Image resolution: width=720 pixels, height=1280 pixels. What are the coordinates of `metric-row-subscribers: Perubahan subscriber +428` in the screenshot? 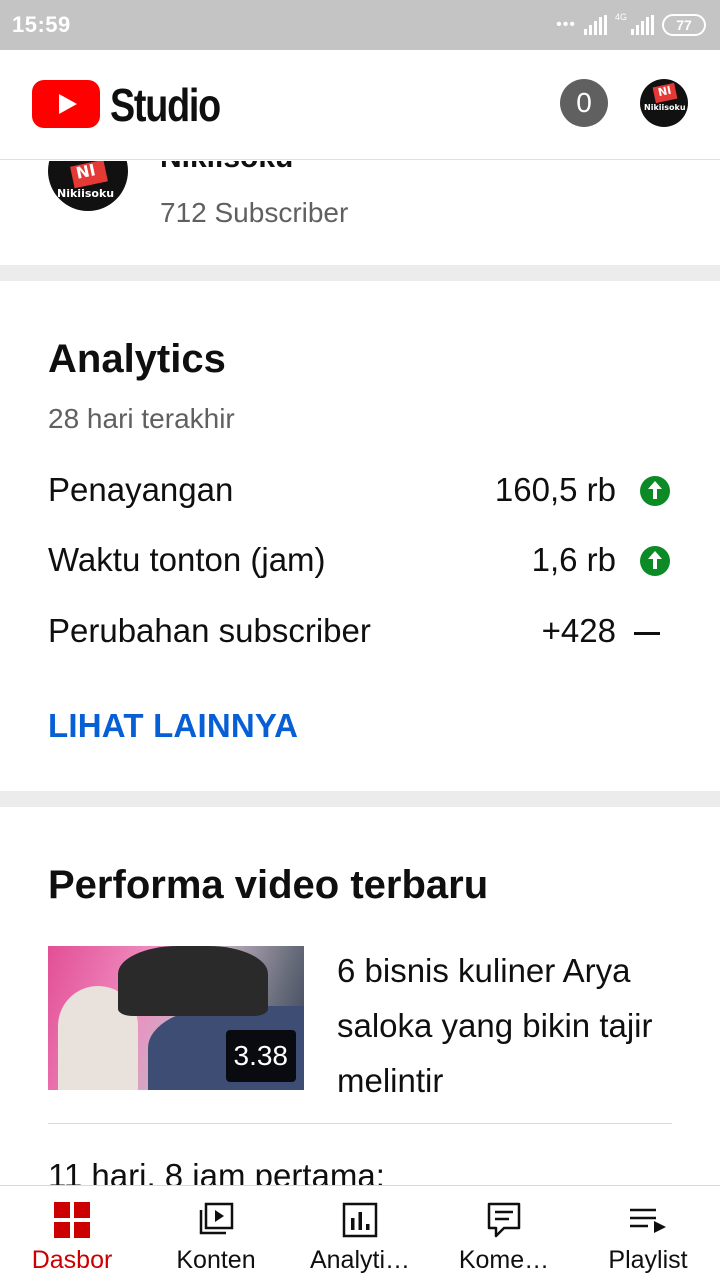 It's located at (360, 634).